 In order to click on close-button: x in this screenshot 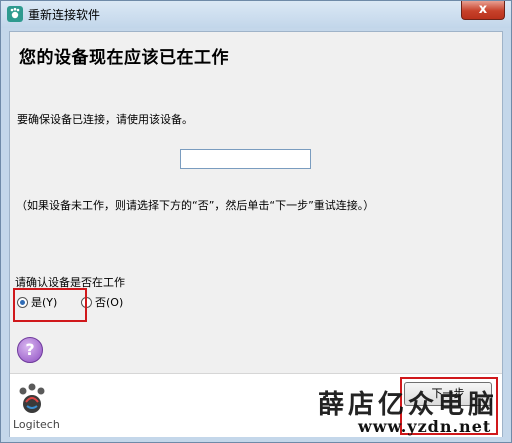, I will do `click(483, 10)`.